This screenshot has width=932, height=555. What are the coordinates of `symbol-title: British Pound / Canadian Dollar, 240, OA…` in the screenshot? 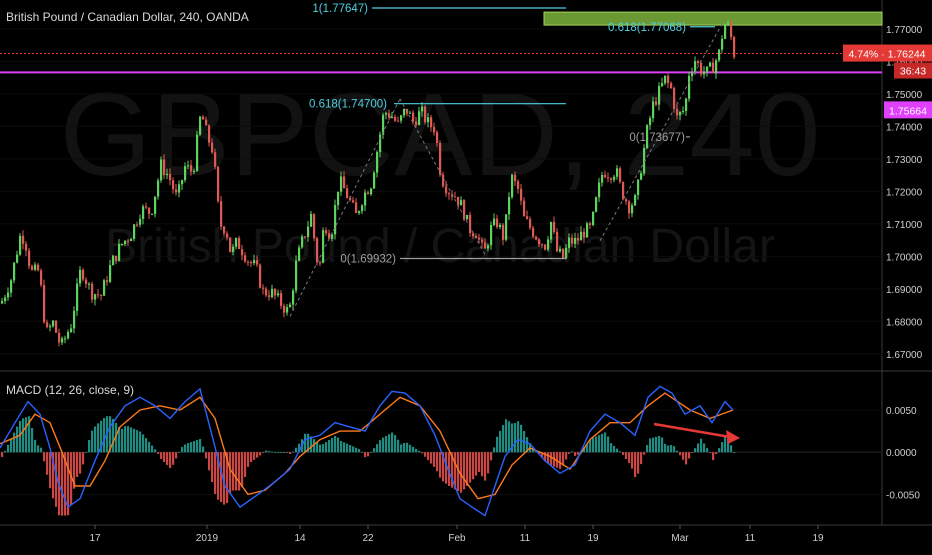 It's located at (127, 17).